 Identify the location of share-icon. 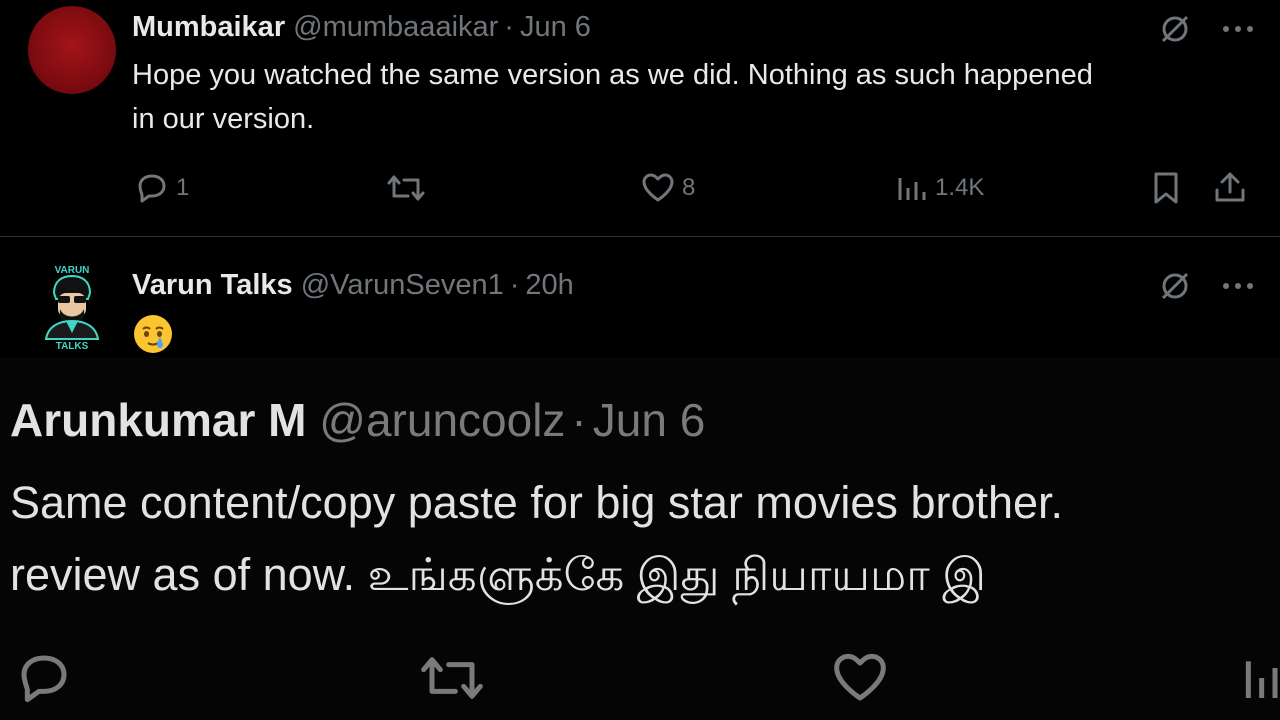
(1230, 187).